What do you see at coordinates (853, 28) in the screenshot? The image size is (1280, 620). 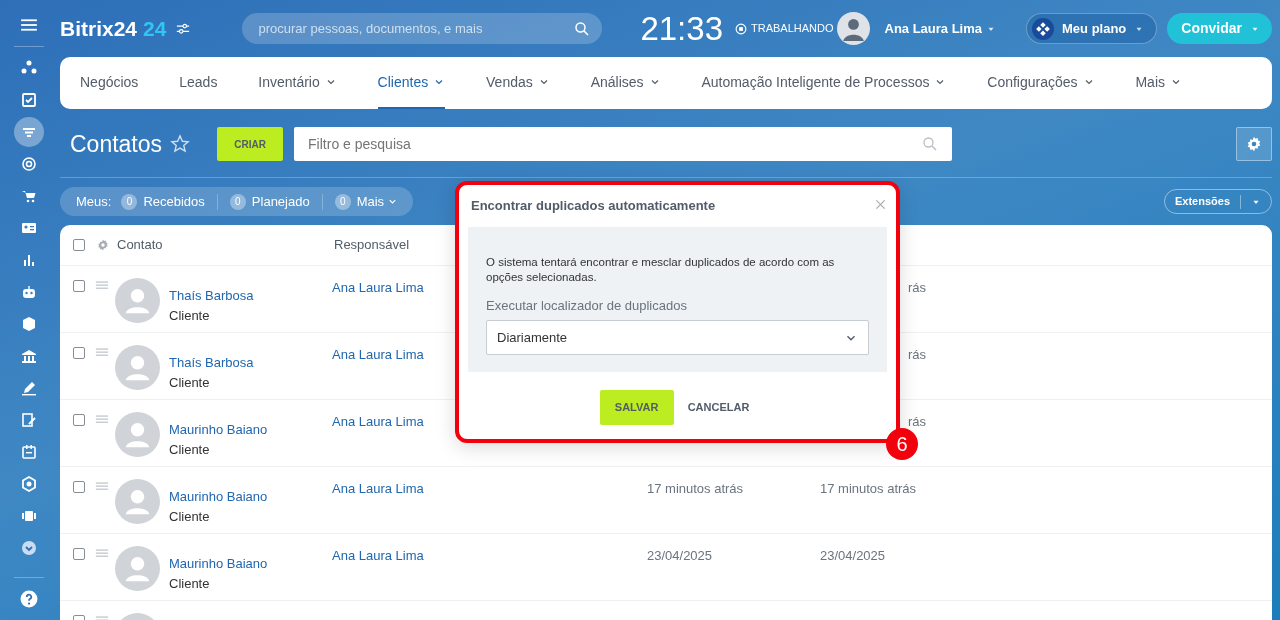 I see `user-avatar` at bounding box center [853, 28].